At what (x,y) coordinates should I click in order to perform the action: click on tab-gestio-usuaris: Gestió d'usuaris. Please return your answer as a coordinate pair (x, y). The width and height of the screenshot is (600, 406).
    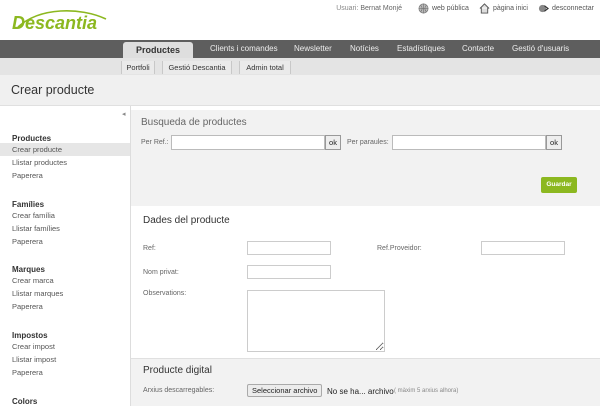
    Looking at the image, I should click on (540, 48).